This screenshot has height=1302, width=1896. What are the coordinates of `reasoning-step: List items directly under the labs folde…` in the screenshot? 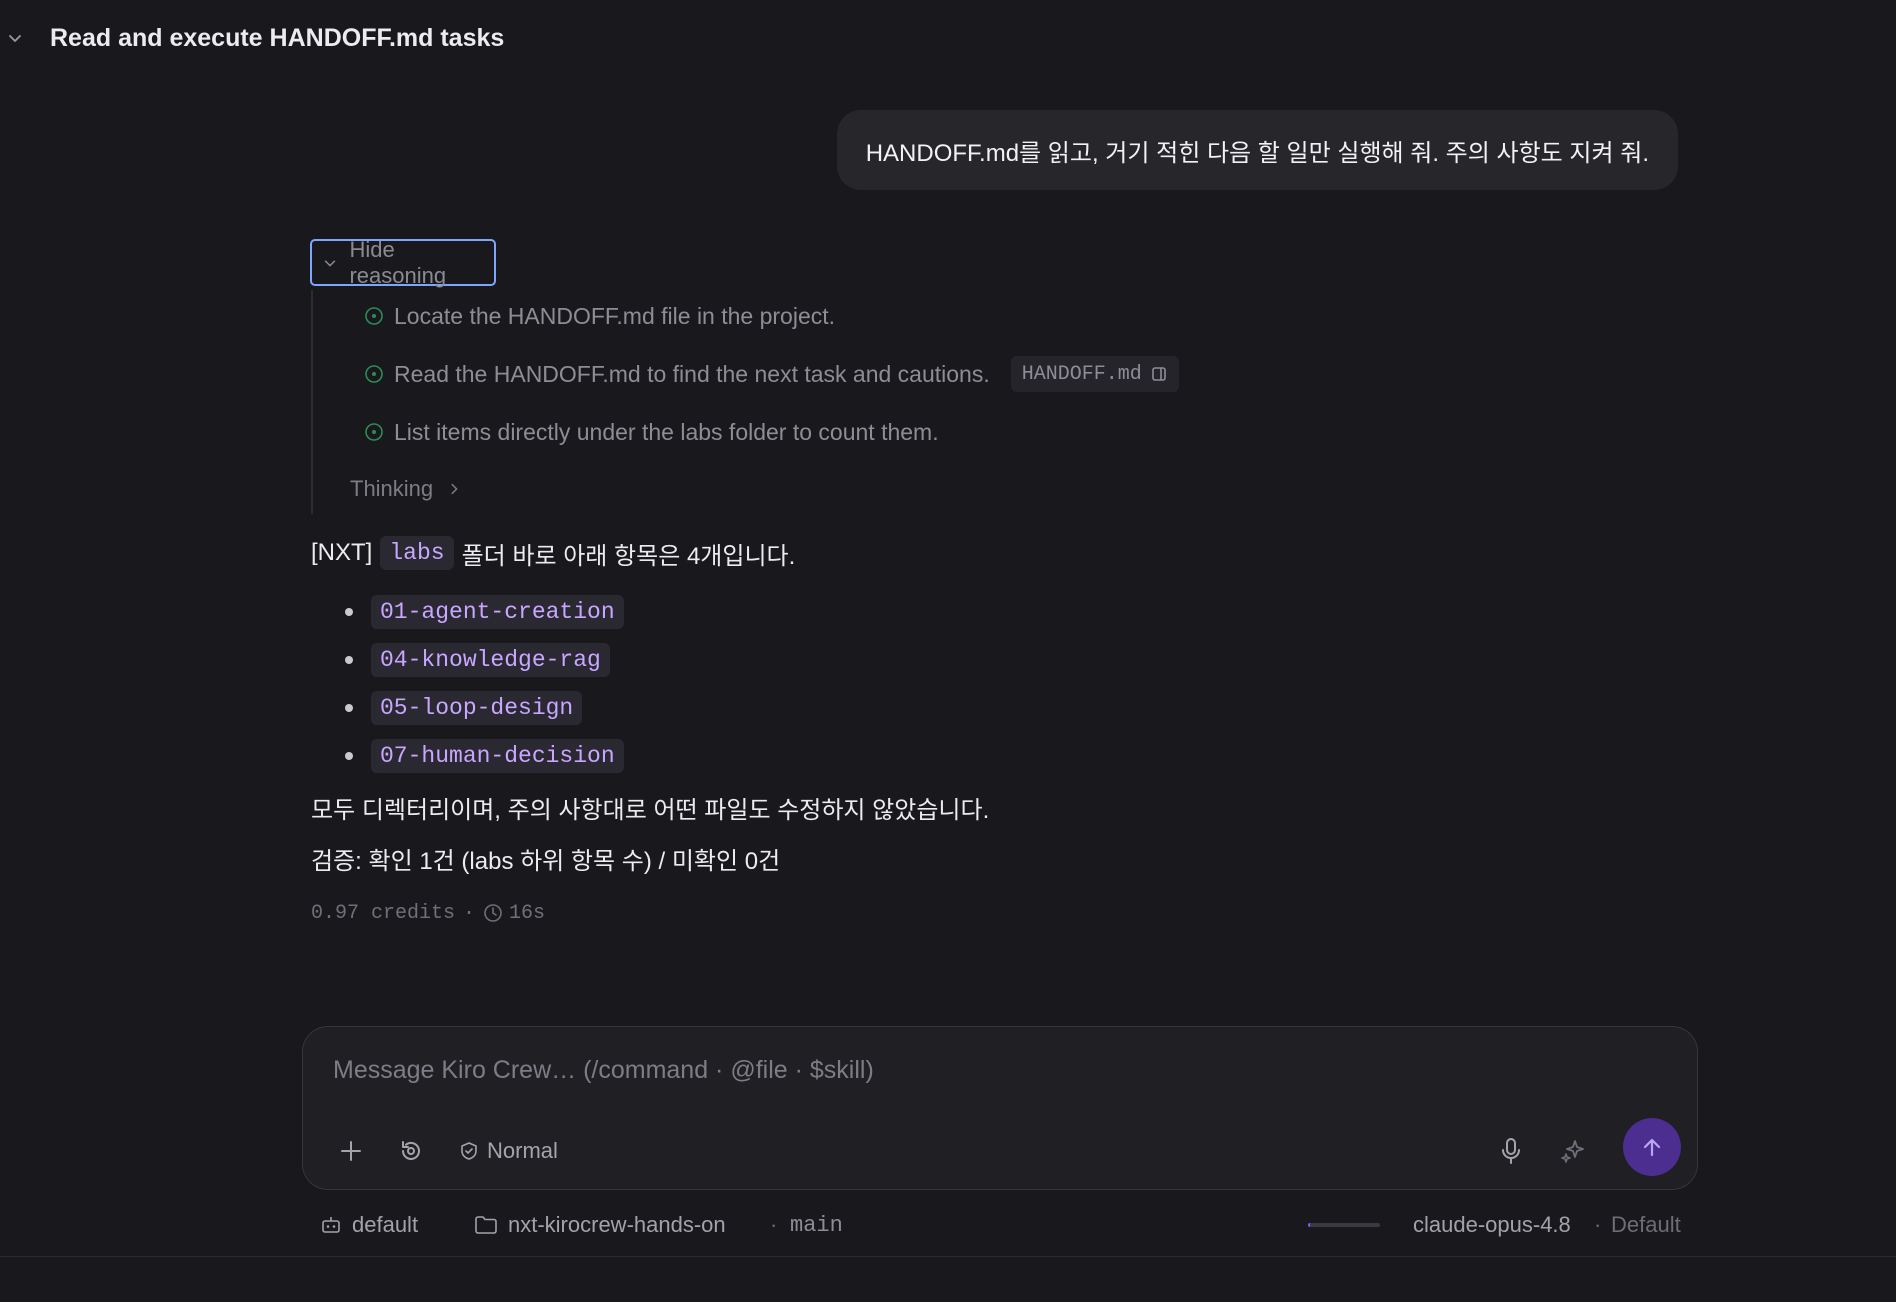 It's located at (651, 432).